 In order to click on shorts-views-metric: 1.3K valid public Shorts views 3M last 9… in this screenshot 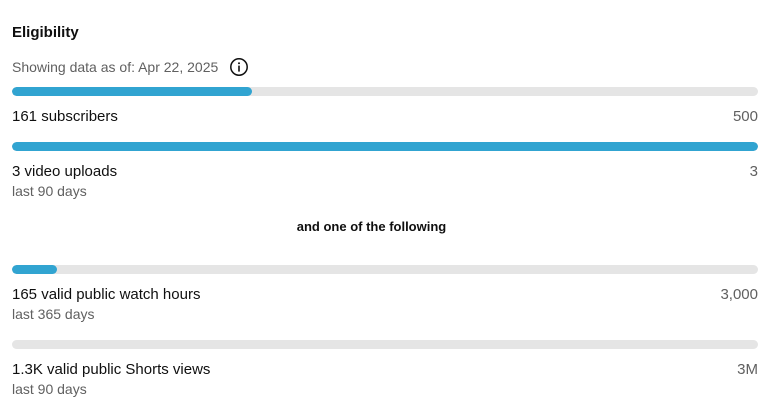, I will do `click(385, 369)`.